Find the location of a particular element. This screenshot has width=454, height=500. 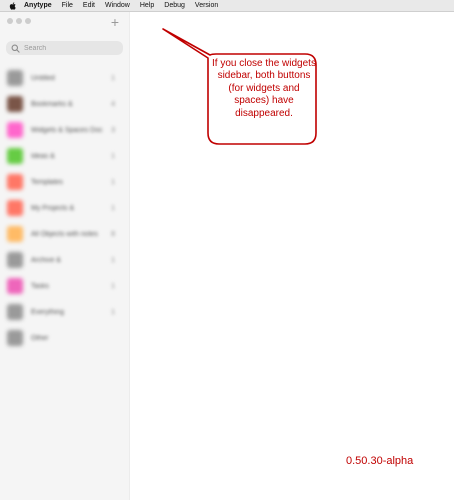

menu-file: File is located at coordinates (67, 5).